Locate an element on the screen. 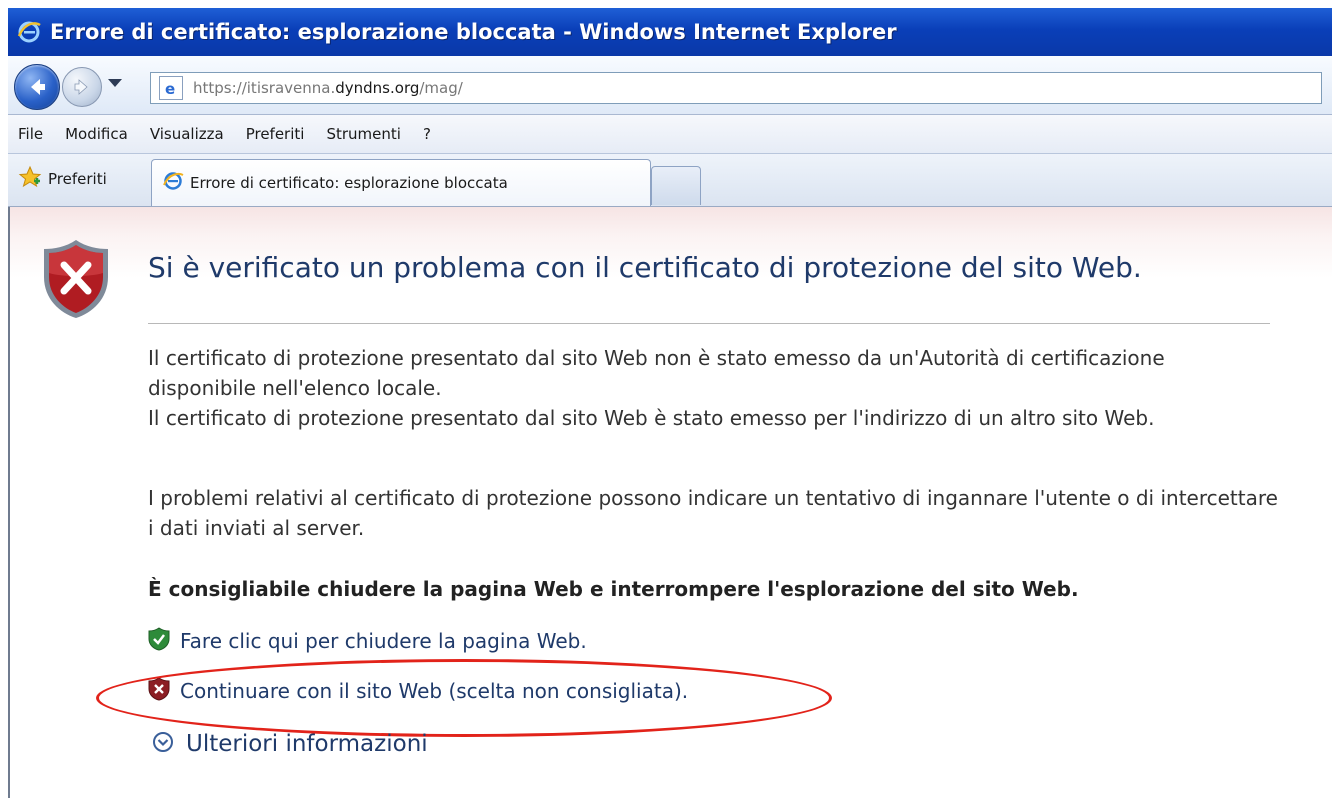 Image resolution: width=1332 pixels, height=798 pixels. menu-visualizza: Visualizza is located at coordinates (187, 134).